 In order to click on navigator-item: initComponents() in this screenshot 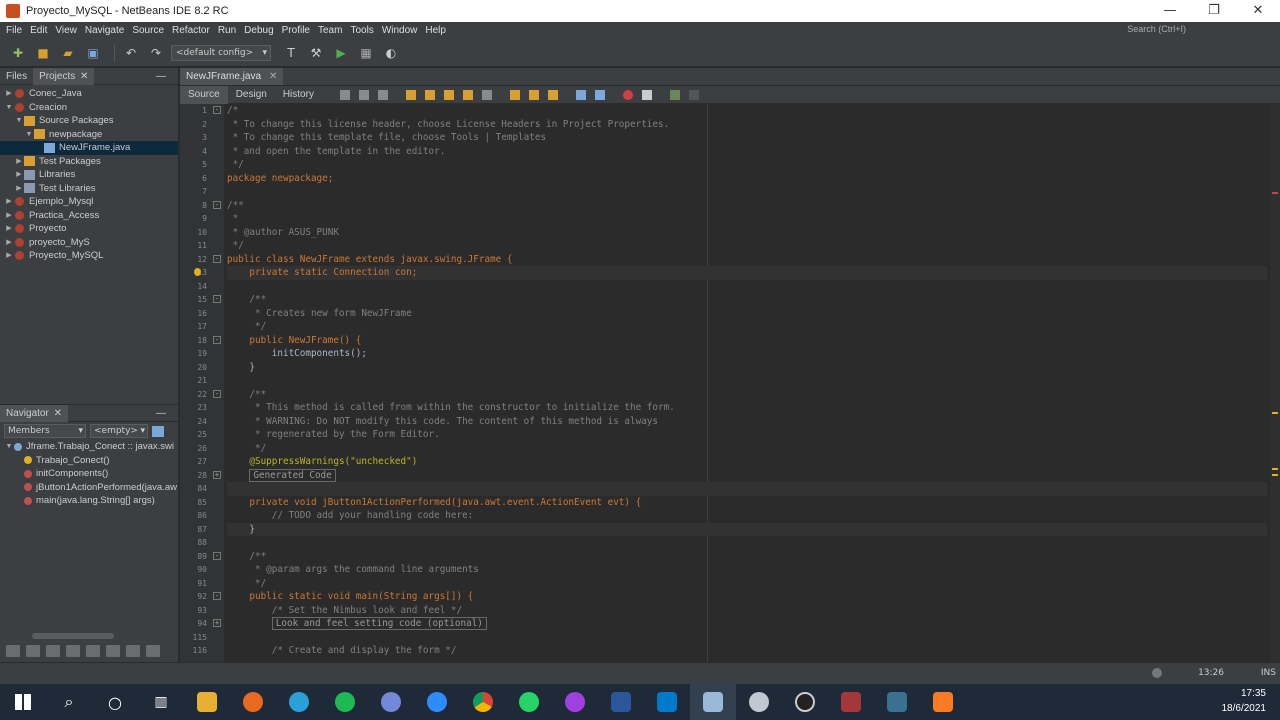, I will do `click(89, 474)`.